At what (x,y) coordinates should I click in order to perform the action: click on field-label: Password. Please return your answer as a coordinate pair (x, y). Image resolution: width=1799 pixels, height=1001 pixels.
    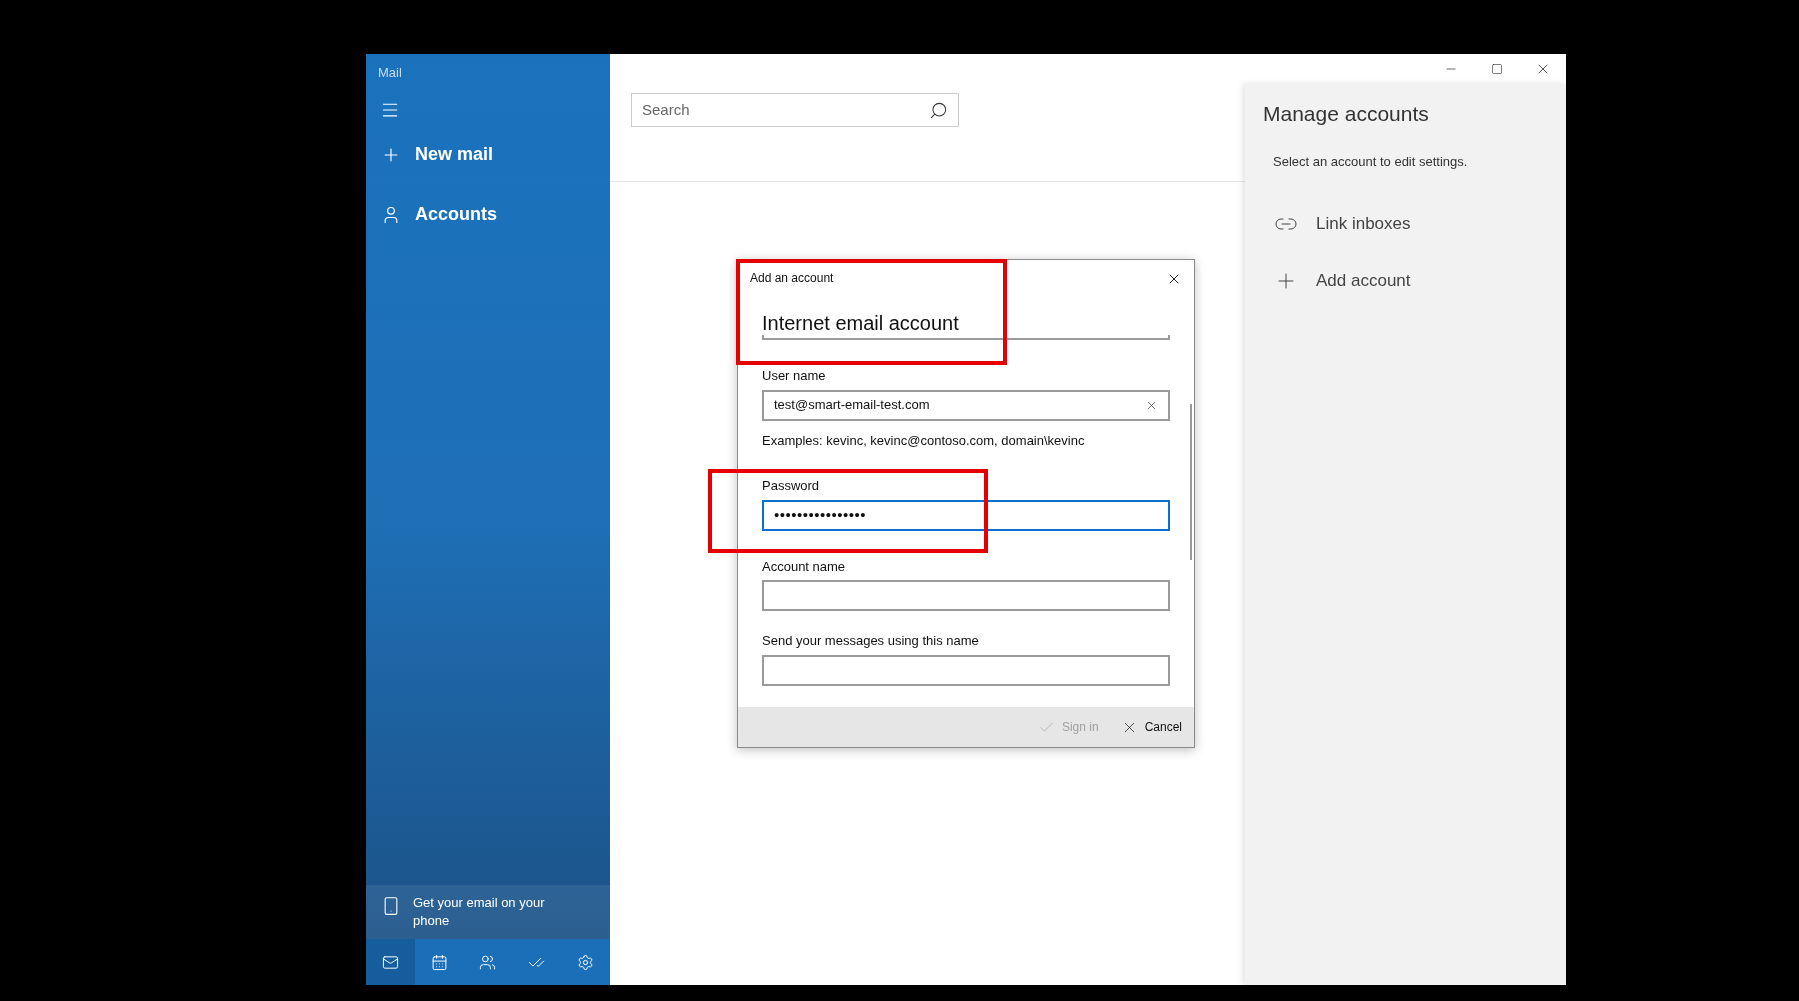
    Looking at the image, I should click on (791, 486).